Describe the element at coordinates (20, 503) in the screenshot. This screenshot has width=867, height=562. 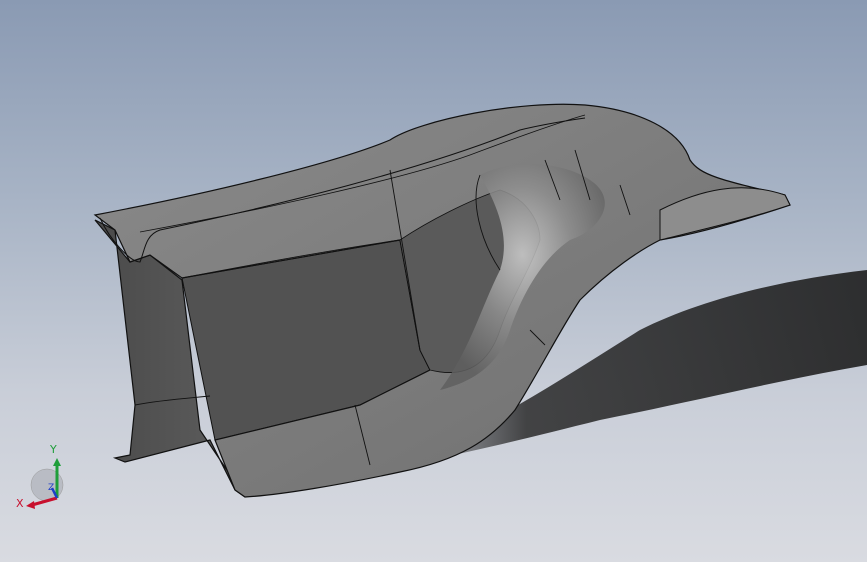
I see `x-axis-label: X` at that location.